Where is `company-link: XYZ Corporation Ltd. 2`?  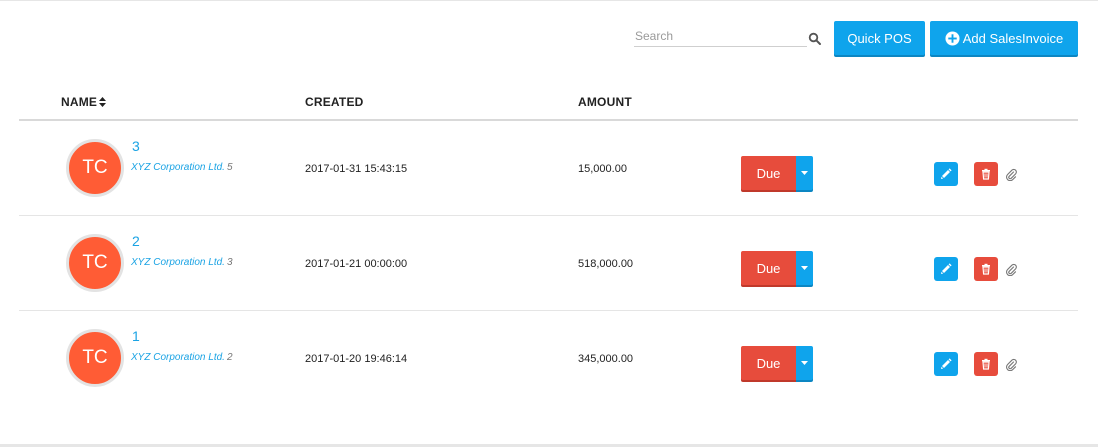 company-link: XYZ Corporation Ltd. 2 is located at coordinates (182, 357).